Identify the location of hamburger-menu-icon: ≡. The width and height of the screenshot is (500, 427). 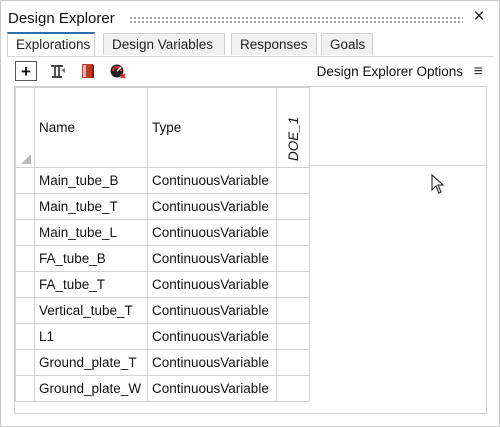
(478, 72).